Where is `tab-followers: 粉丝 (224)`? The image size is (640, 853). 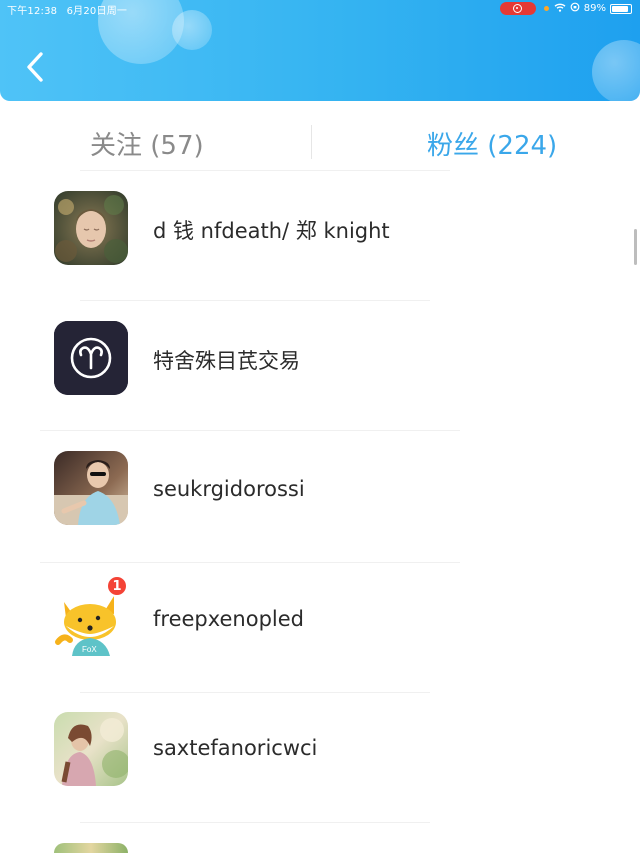
tab-followers: 粉丝 (224) is located at coordinates (492, 143).